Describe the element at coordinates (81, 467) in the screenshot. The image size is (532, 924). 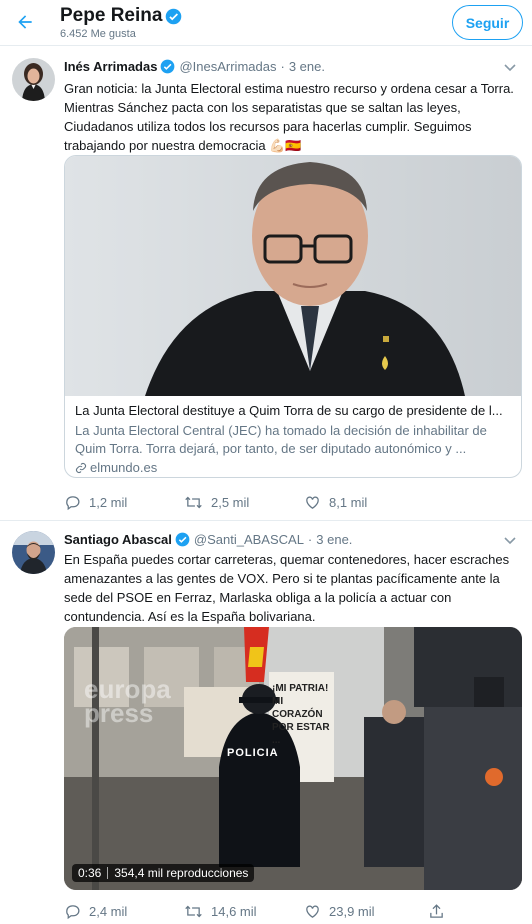
I see `link-icon` at that location.